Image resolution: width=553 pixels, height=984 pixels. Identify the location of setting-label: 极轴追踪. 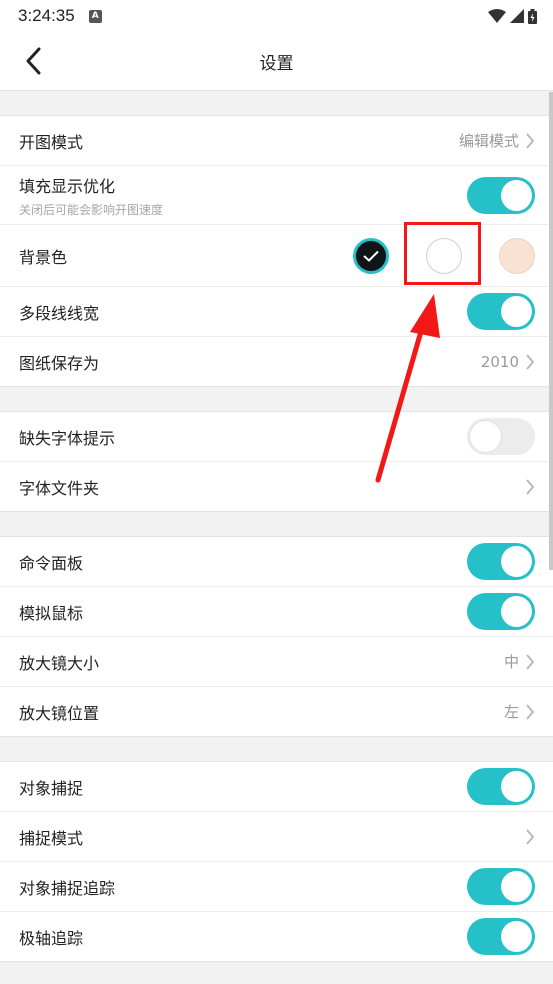
(51, 938).